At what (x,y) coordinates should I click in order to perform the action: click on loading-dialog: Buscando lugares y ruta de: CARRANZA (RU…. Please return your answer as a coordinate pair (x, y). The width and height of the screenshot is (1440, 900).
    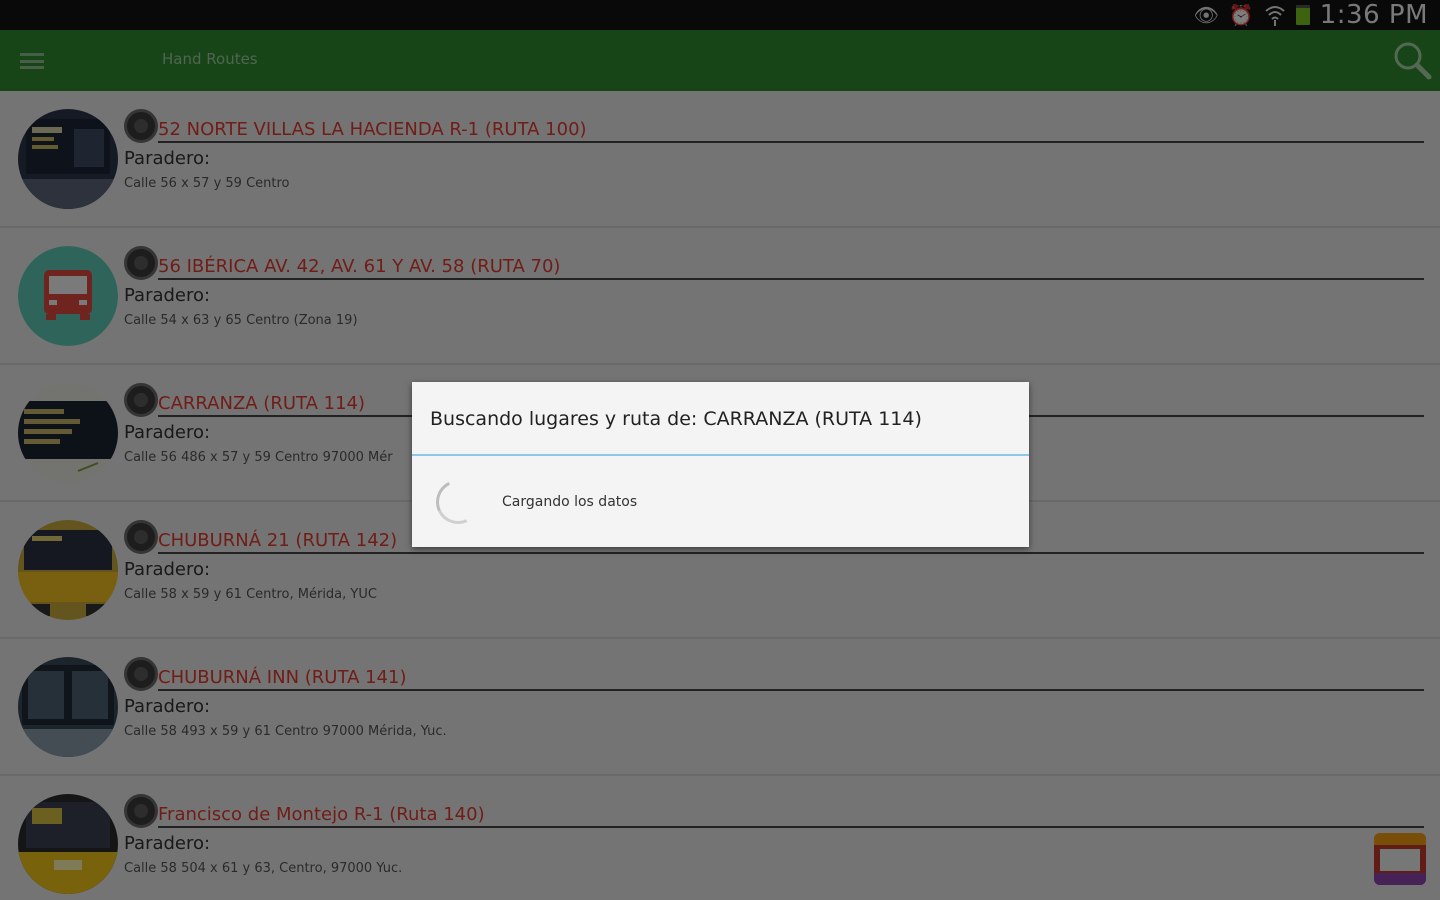
    Looking at the image, I should click on (720, 464).